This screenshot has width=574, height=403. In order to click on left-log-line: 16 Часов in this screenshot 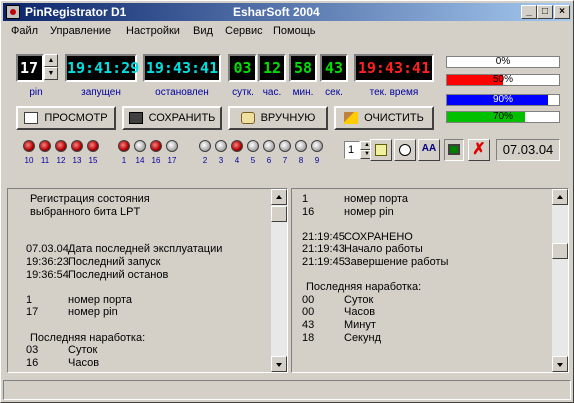, I will do `click(143, 363)`.